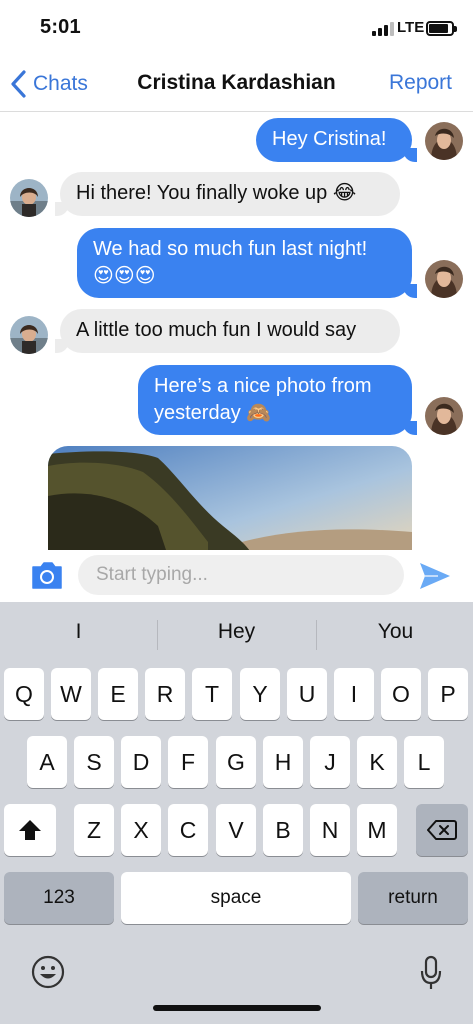 The height and width of the screenshot is (1024, 473). What do you see at coordinates (441, 28) in the screenshot?
I see `battery-icon` at bounding box center [441, 28].